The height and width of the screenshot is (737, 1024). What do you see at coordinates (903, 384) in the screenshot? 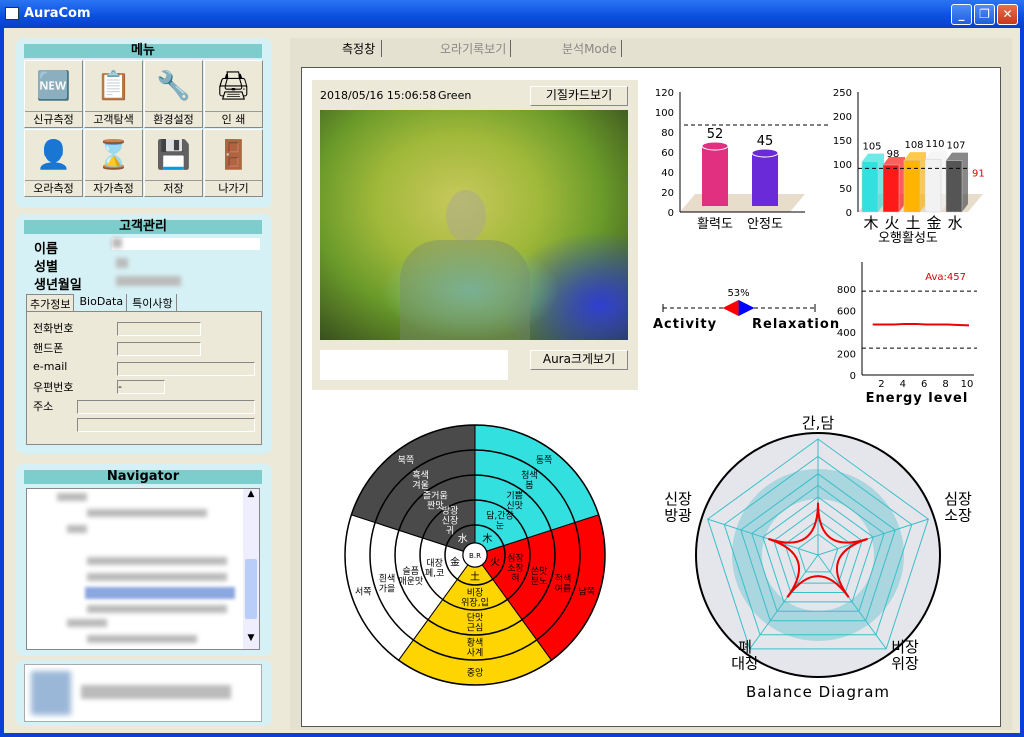
I see `x-tick-label: 4` at bounding box center [903, 384].